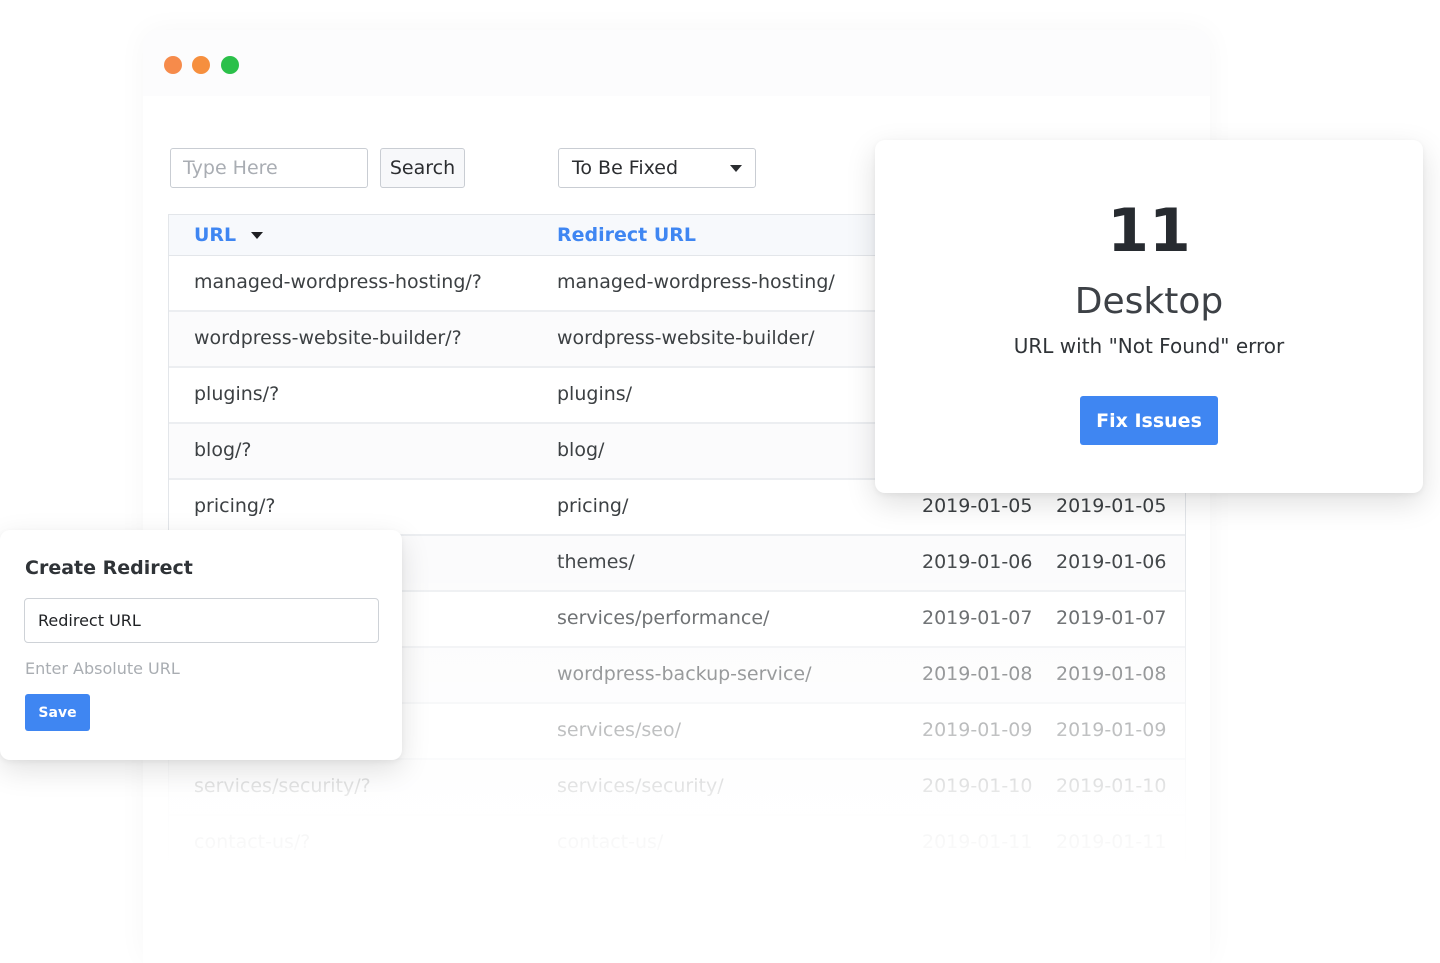 The height and width of the screenshot is (963, 1440). Describe the element at coordinates (1149, 420) in the screenshot. I see `fix-issues-button: Fix Issues` at that location.